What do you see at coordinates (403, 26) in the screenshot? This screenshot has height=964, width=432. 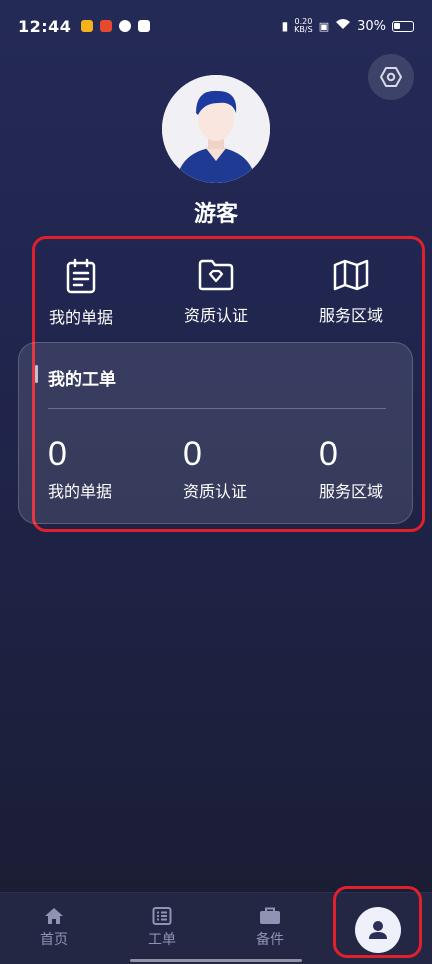 I see `battery-icon` at bounding box center [403, 26].